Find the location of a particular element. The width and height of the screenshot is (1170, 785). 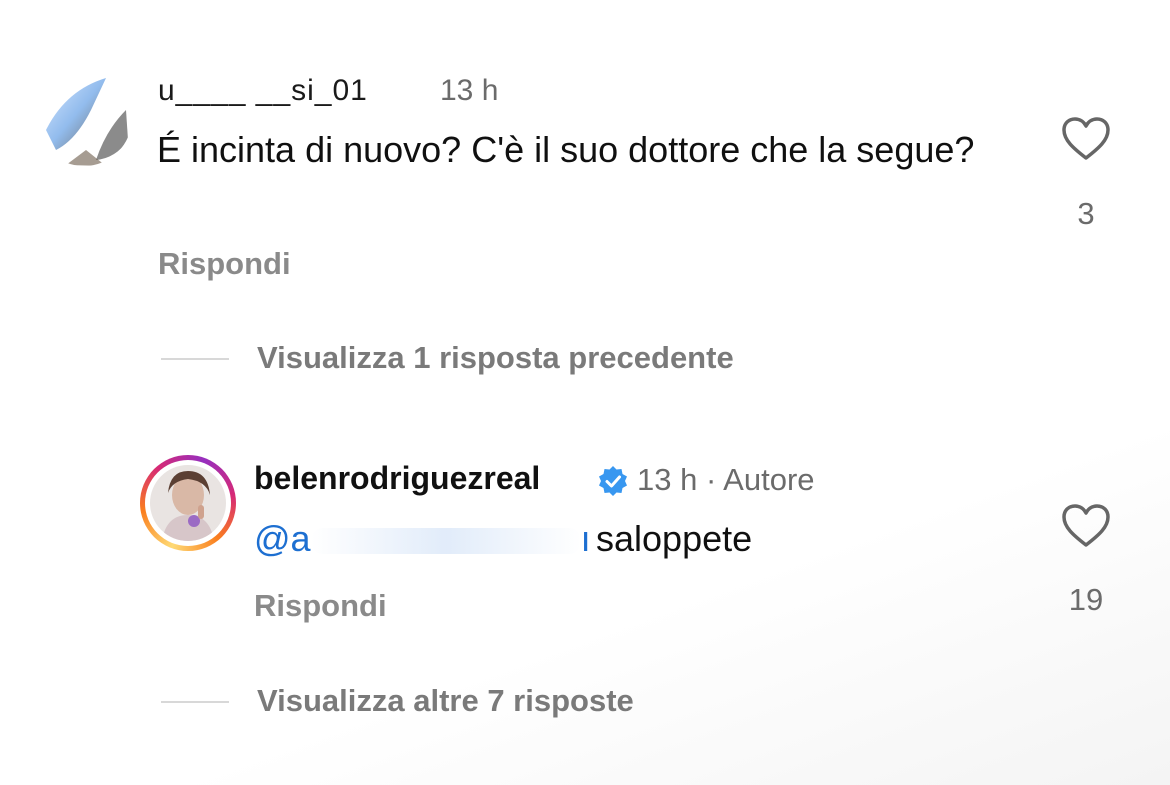

like-count: 19 is located at coordinates (1086, 600).